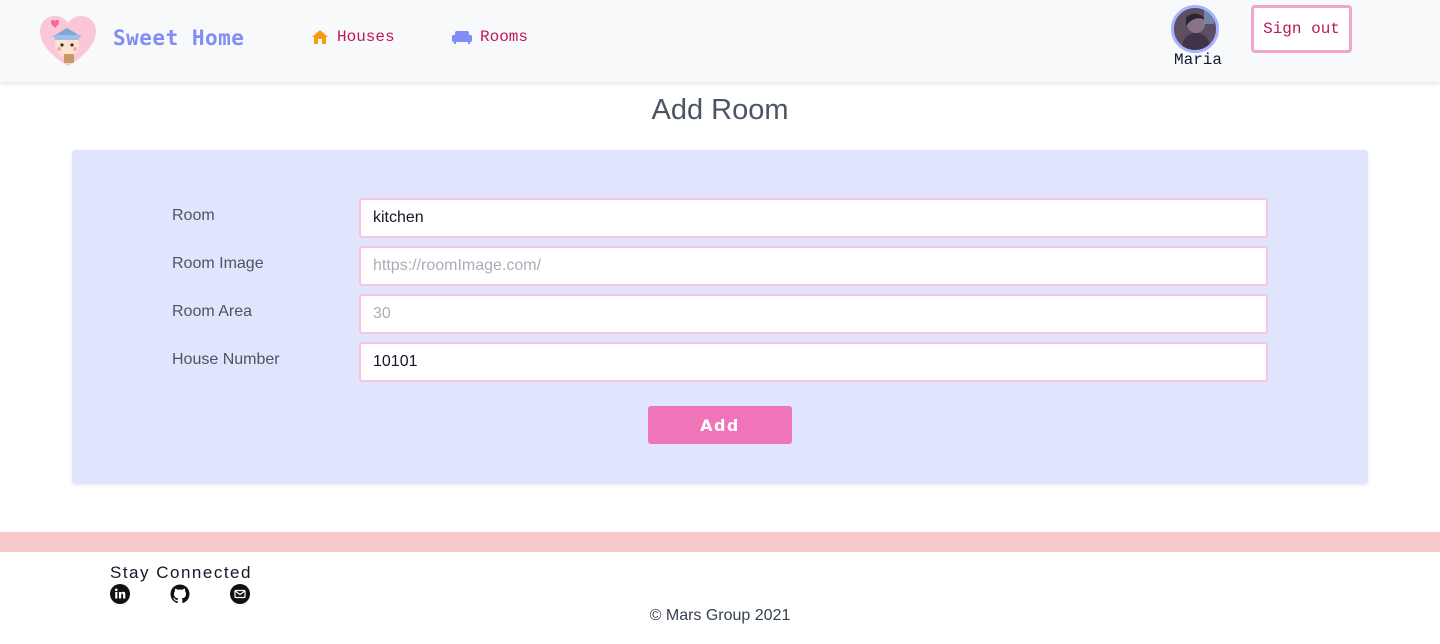 This screenshot has width=1440, height=644. I want to click on navbar: Sweet Home Houses Rooms Maria Sign out, so click(720, 41).